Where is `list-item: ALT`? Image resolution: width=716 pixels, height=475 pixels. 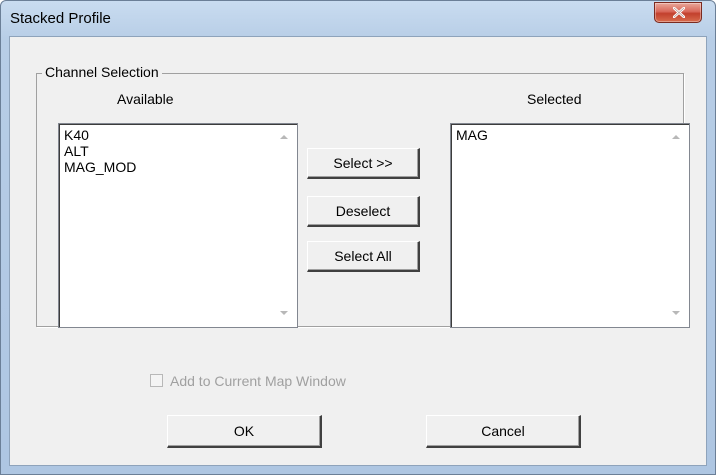
list-item: ALT is located at coordinates (76, 151).